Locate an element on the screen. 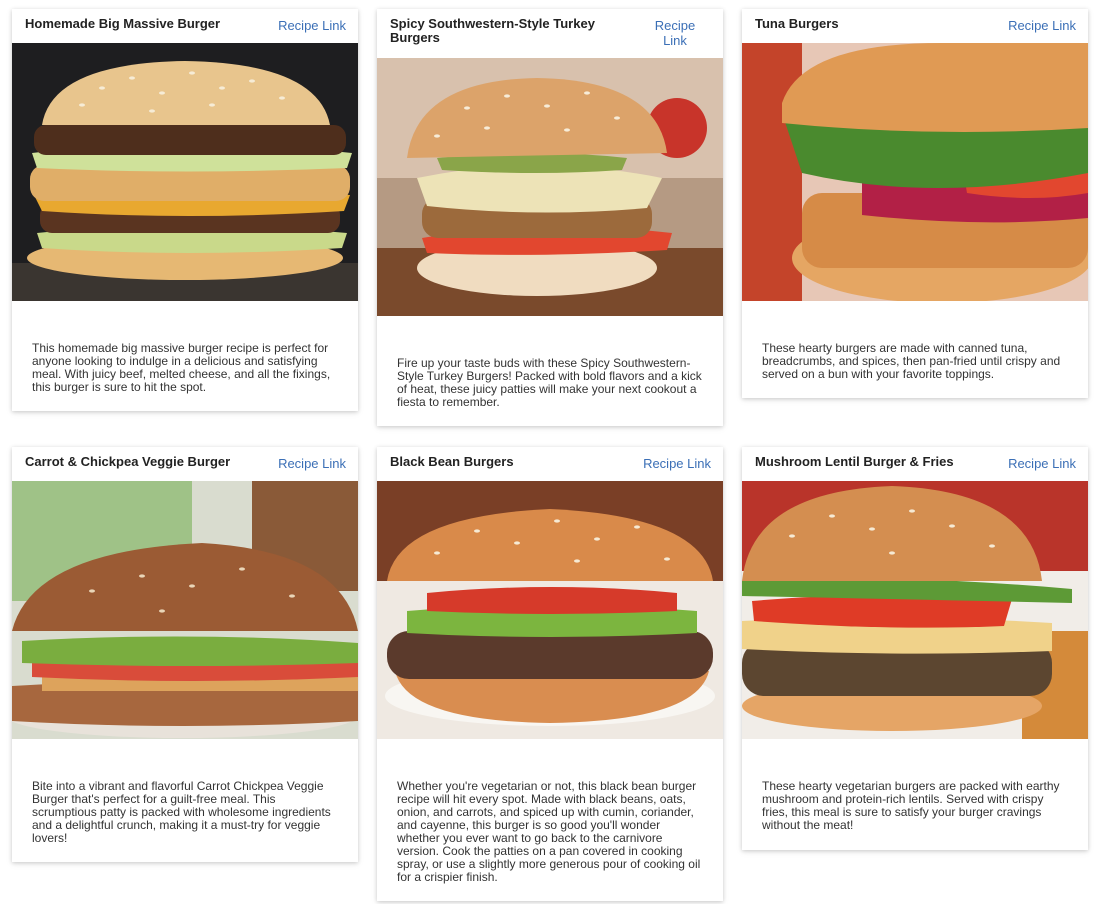 The image size is (1102, 904). card-title: Homemade Big Massive Burger is located at coordinates (123, 23).